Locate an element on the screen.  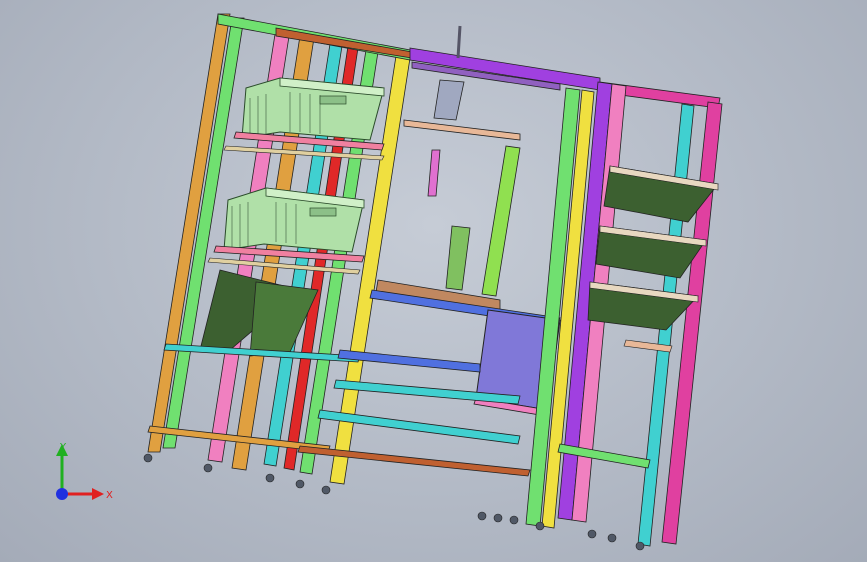
x-axis-label: X is located at coordinates (109, 495).